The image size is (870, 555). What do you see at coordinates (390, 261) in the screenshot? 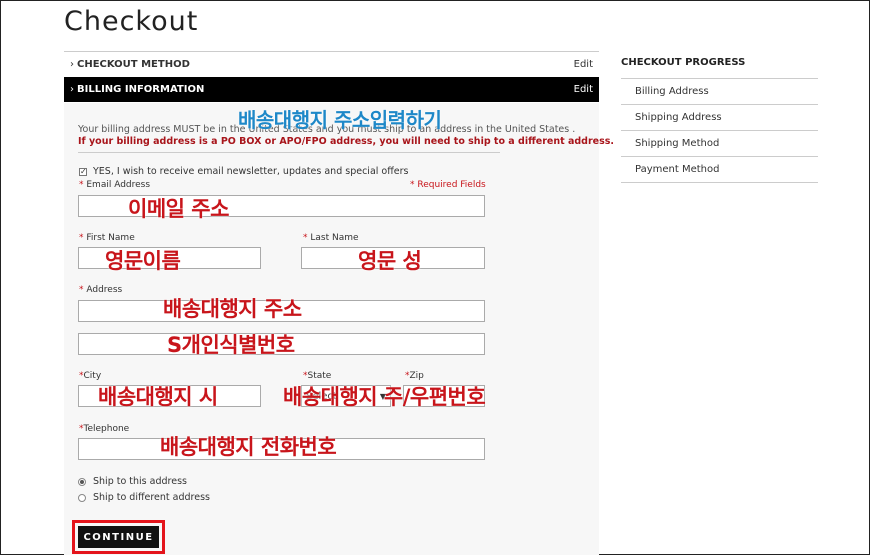
I see `annotation-last-name: 영문 성` at bounding box center [390, 261].